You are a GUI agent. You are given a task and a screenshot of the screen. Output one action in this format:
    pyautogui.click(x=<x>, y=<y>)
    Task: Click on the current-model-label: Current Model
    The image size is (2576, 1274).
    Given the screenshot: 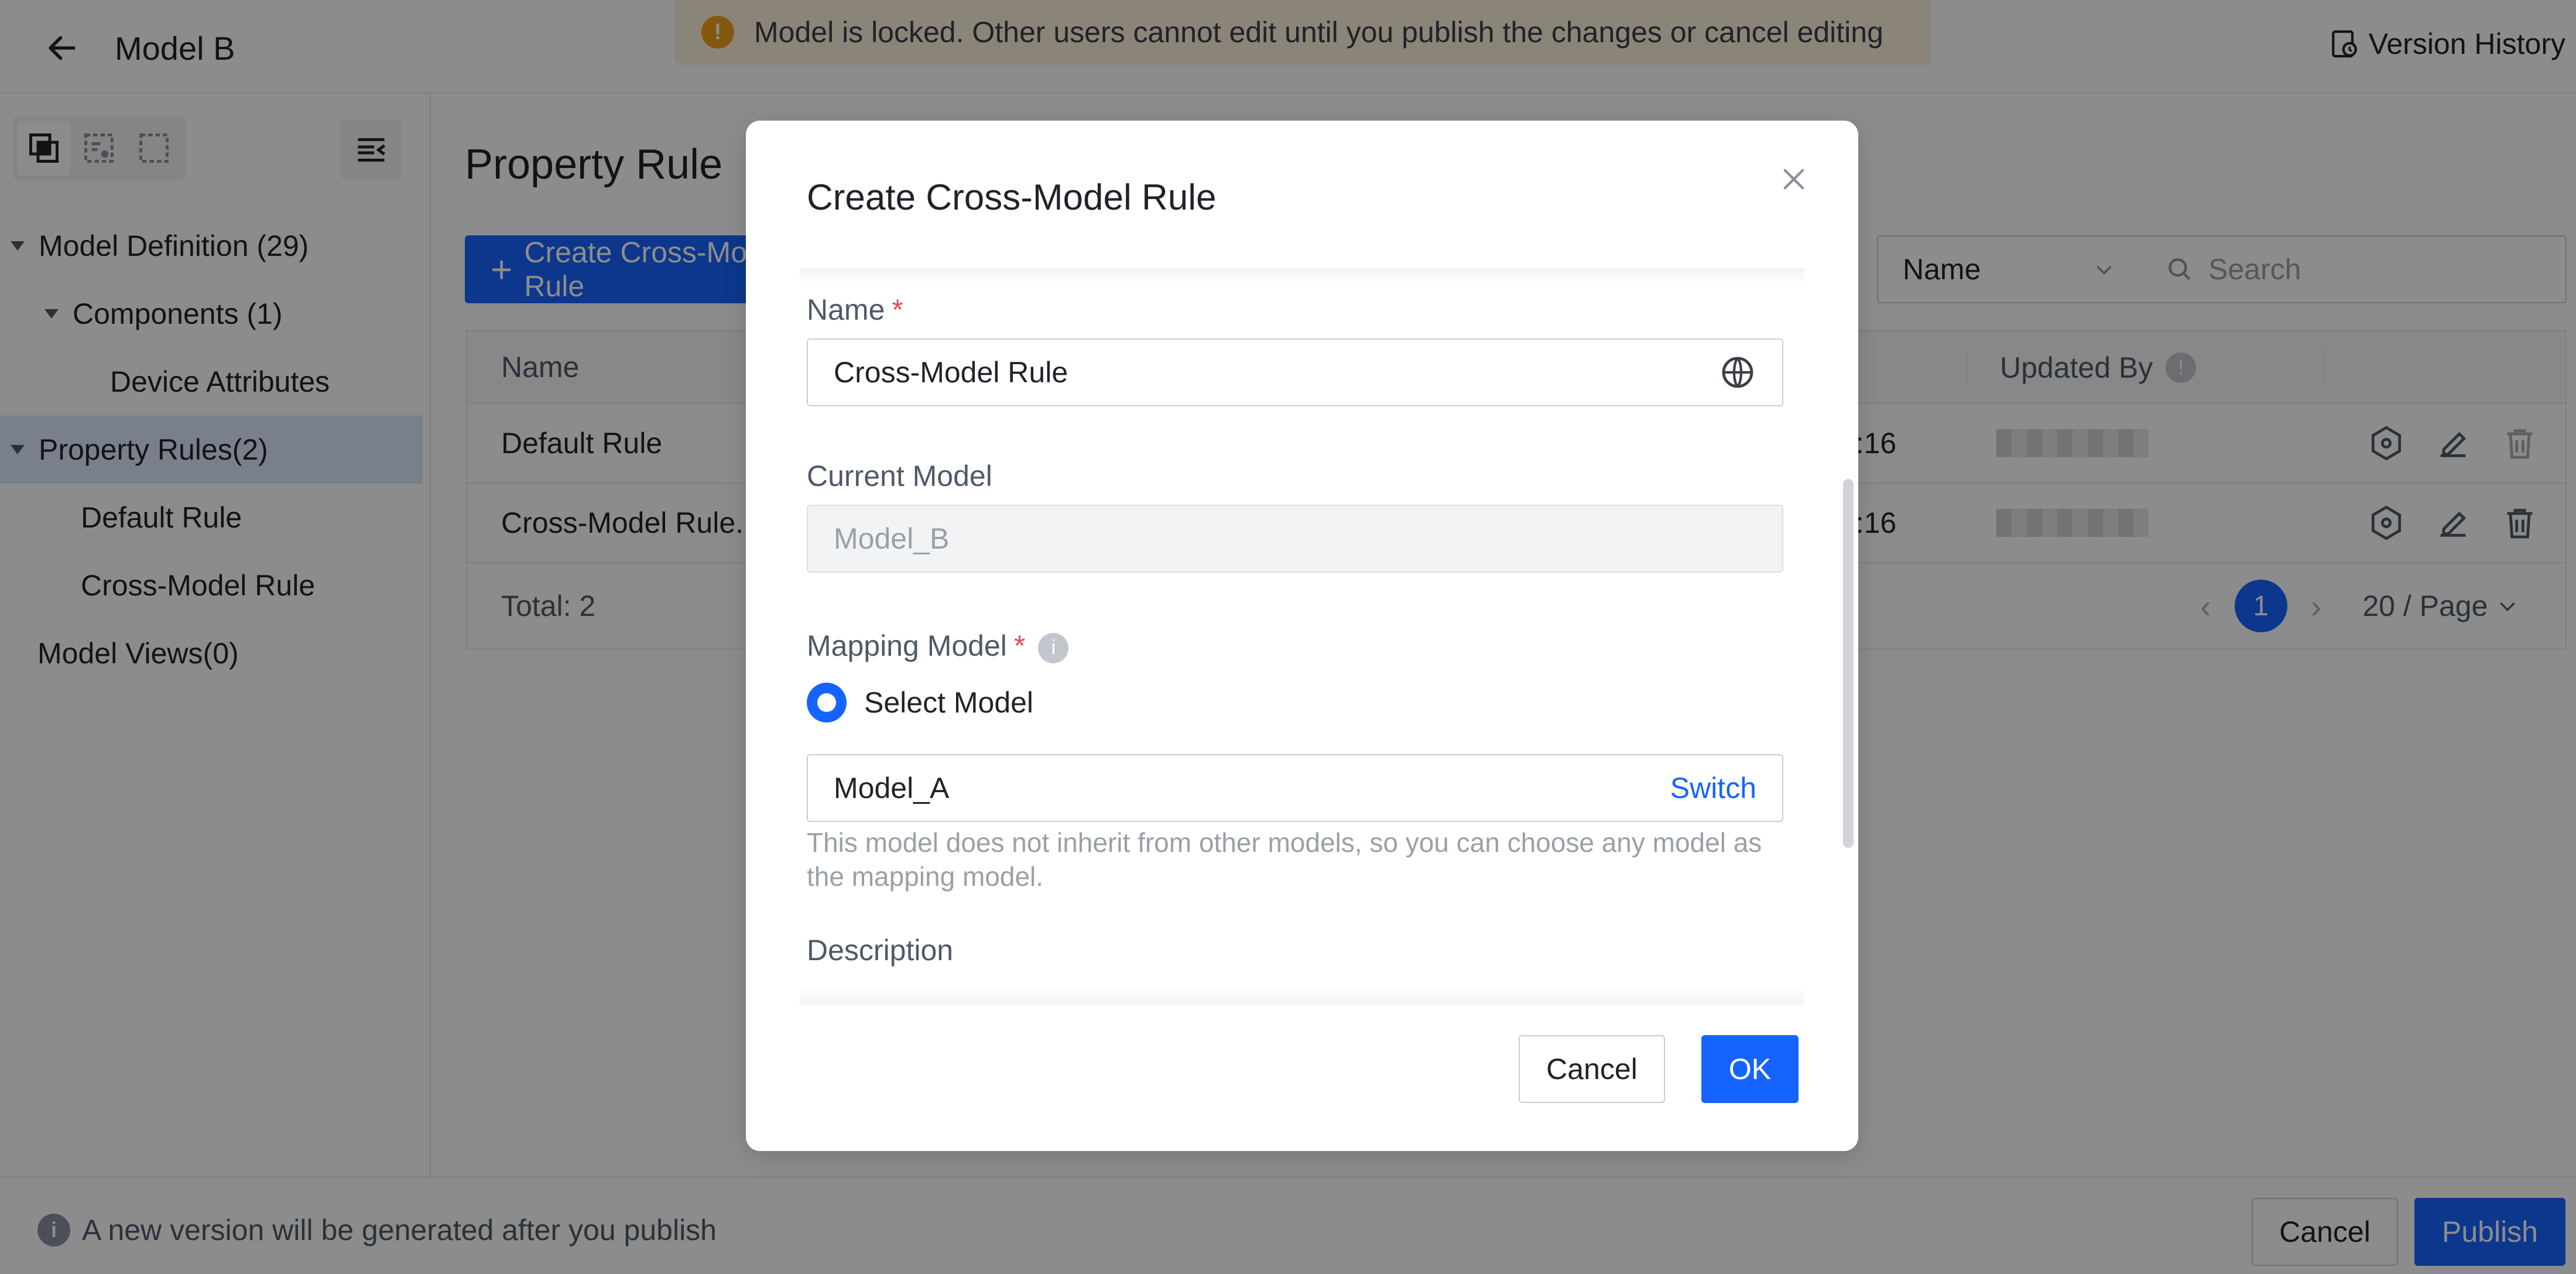 What is the action you would take?
    pyautogui.click(x=899, y=476)
    